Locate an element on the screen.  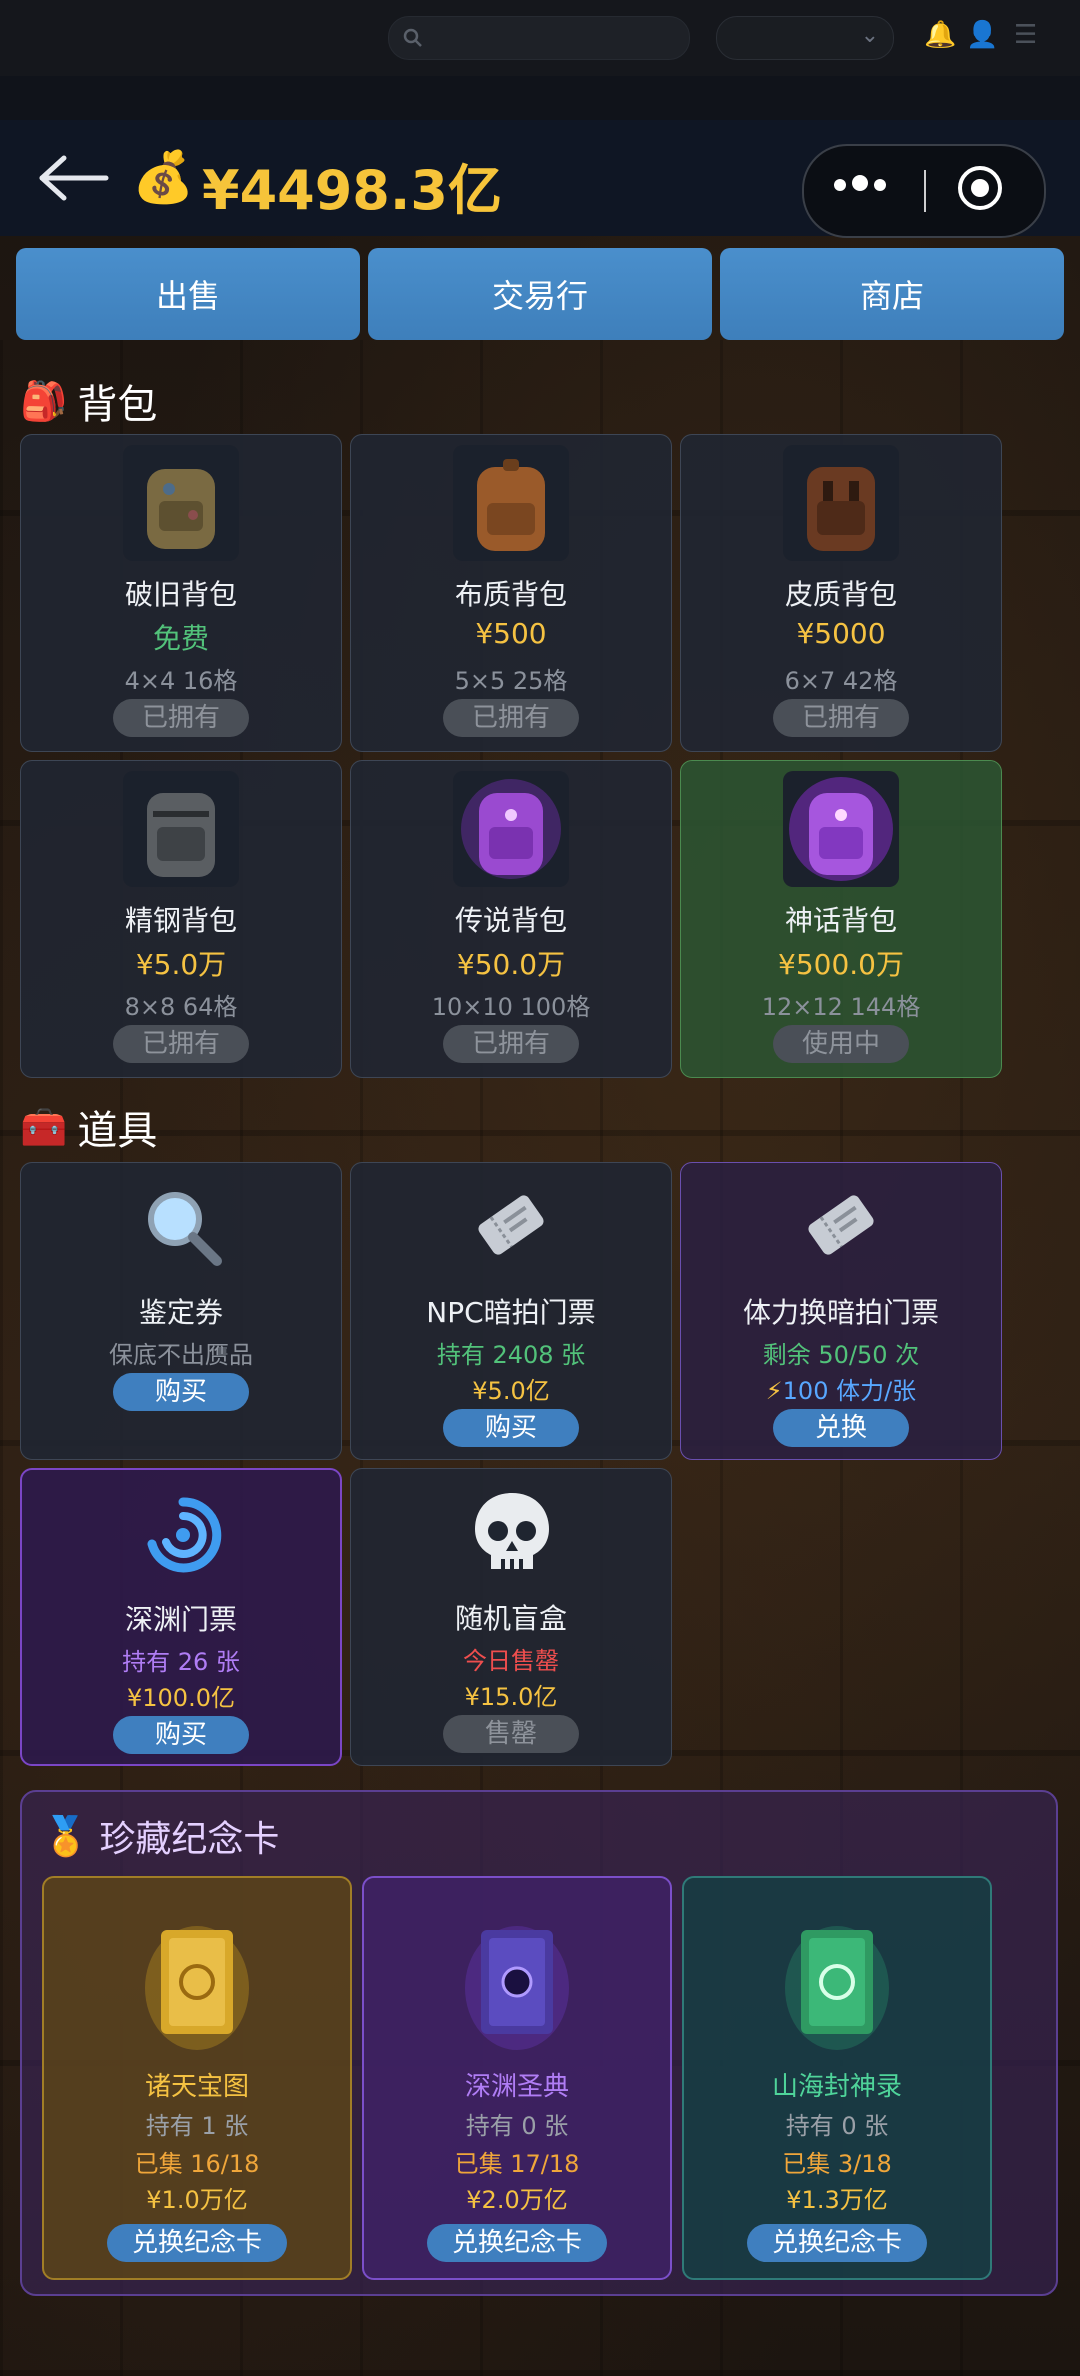
tool-name: 体力换暗拍门票 is located at coordinates (840, 1312).